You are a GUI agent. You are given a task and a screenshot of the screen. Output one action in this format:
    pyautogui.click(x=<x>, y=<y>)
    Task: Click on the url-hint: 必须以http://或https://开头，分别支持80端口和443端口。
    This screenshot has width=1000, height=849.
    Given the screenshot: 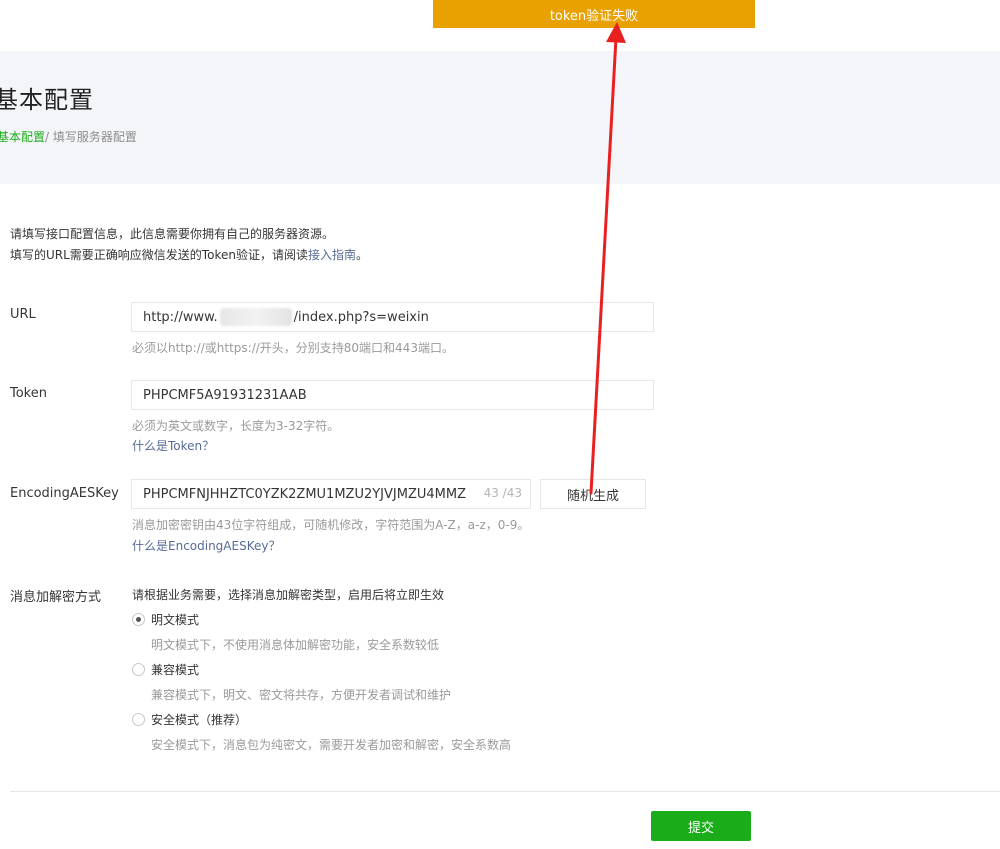 What is the action you would take?
    pyautogui.click(x=293, y=348)
    